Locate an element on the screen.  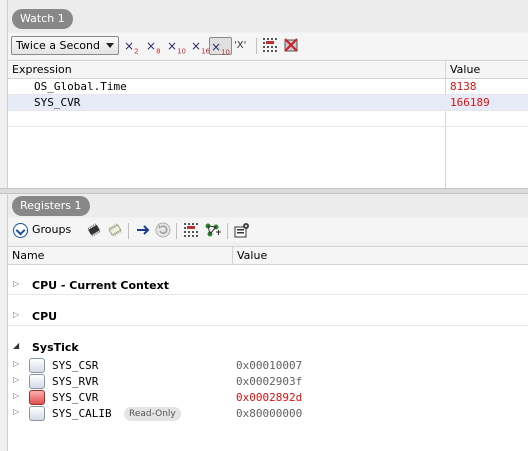
format-decimal-button: ×10 is located at coordinates (176, 46).